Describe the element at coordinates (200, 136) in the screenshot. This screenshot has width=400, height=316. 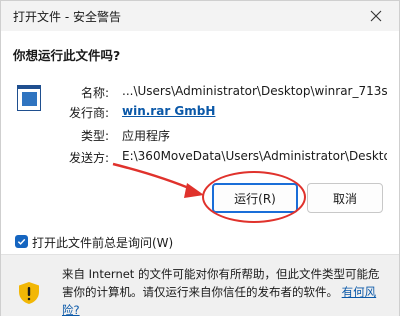
I see `field-row-type: 类型: 应用程序` at that location.